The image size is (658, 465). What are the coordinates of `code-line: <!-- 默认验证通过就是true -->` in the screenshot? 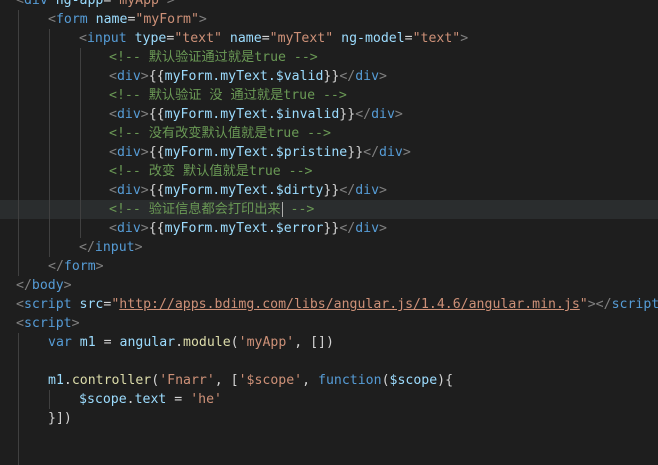 It's located at (329, 57).